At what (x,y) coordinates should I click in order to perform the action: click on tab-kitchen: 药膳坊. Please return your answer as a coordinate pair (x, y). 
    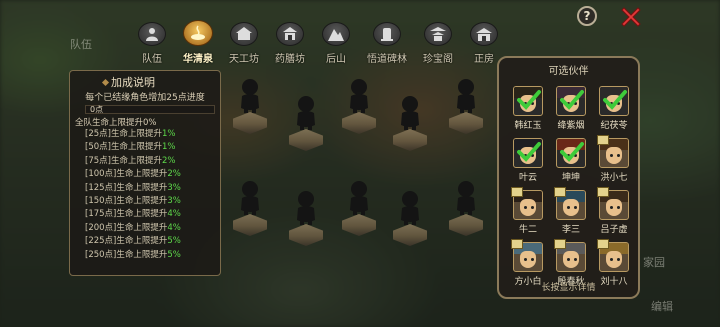
    Looking at the image, I should click on (290, 44).